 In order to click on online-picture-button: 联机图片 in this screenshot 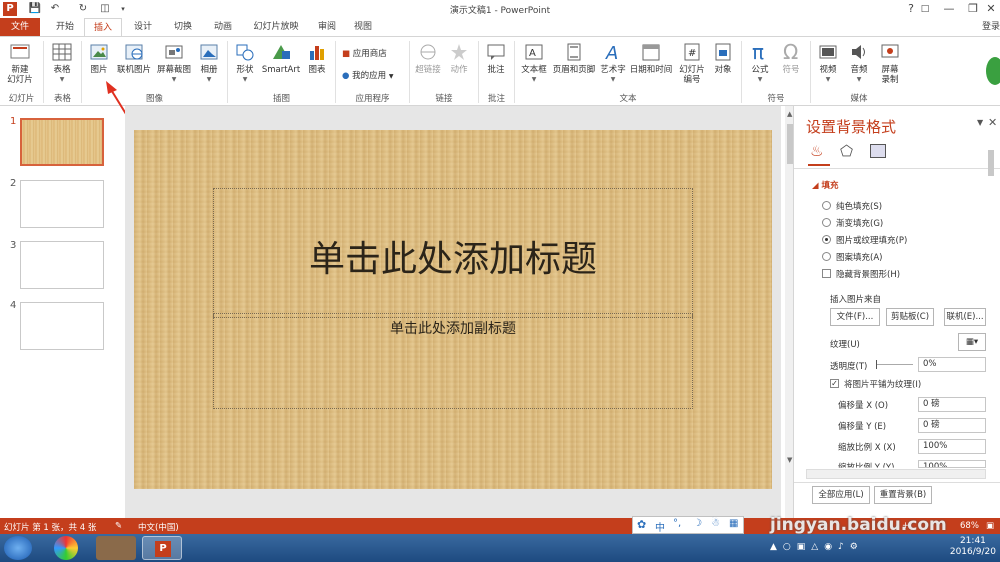, I will do `click(134, 58)`.